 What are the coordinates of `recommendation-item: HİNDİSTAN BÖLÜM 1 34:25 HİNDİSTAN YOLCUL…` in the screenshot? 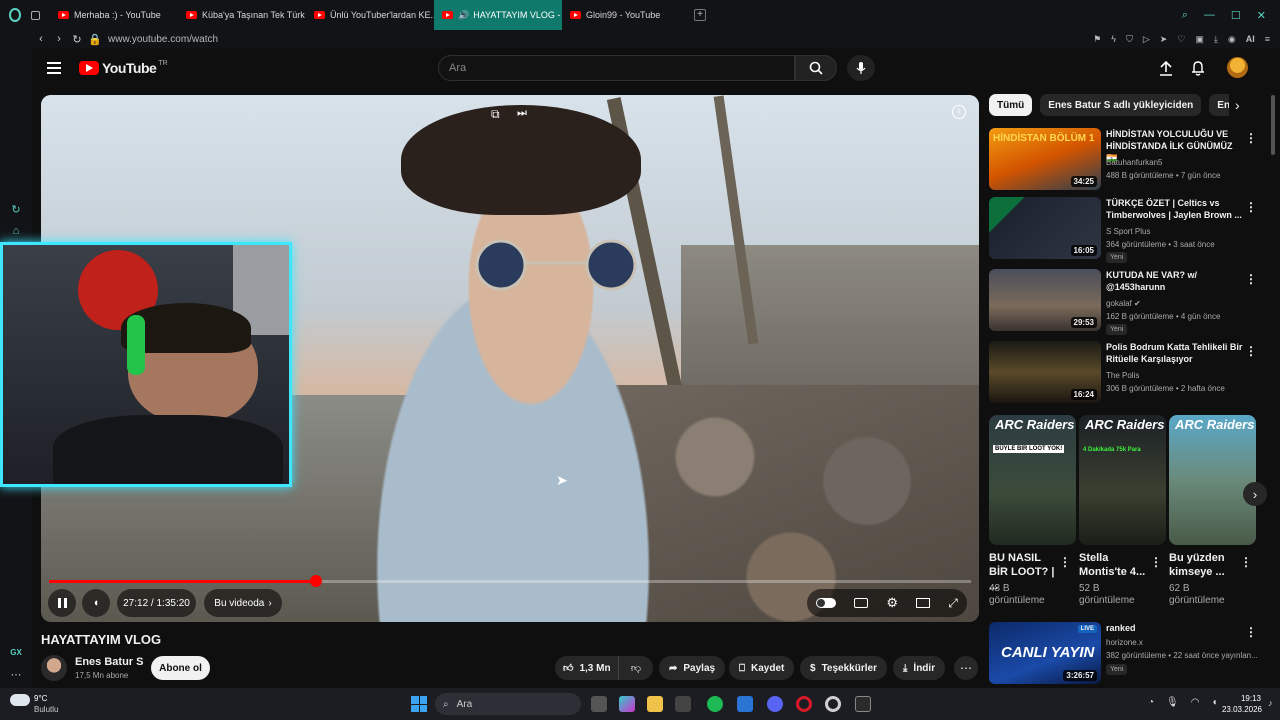 It's located at (1129, 161).